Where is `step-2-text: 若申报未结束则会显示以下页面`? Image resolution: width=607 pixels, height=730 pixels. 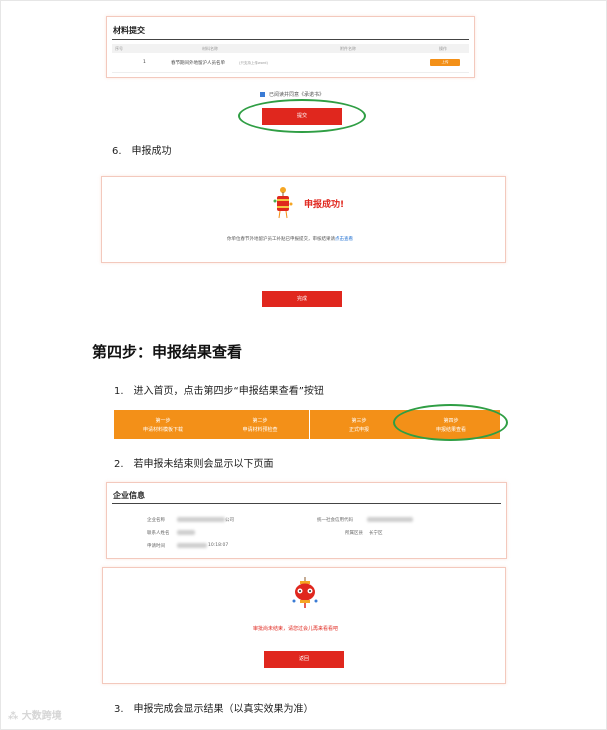 step-2-text: 若申报未结束则会显示以下页面 is located at coordinates (203, 464).